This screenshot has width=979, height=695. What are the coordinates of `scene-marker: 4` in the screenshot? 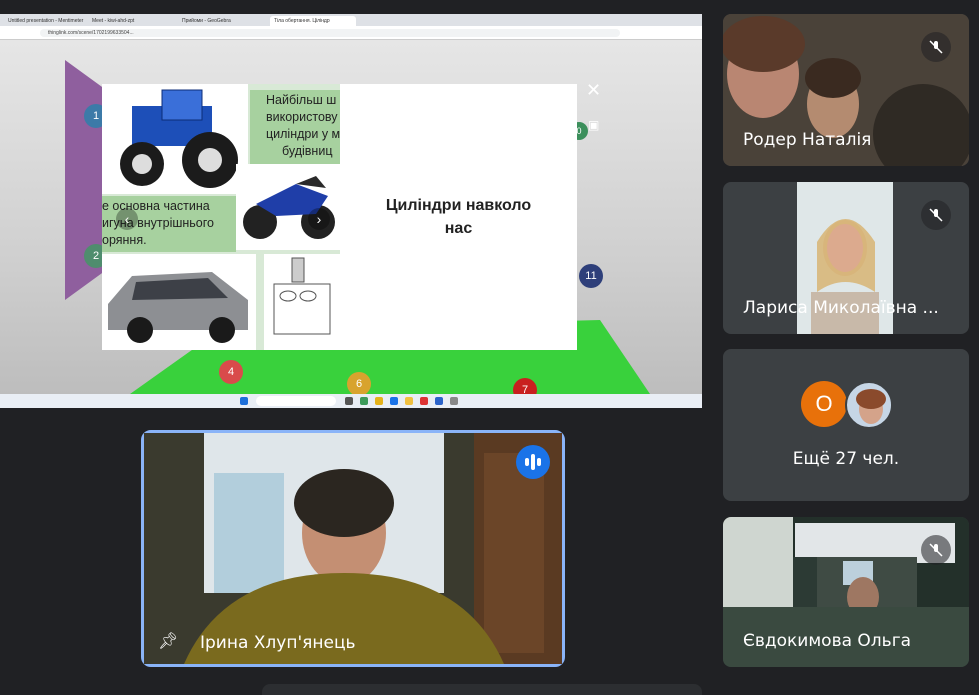 It's located at (231, 372).